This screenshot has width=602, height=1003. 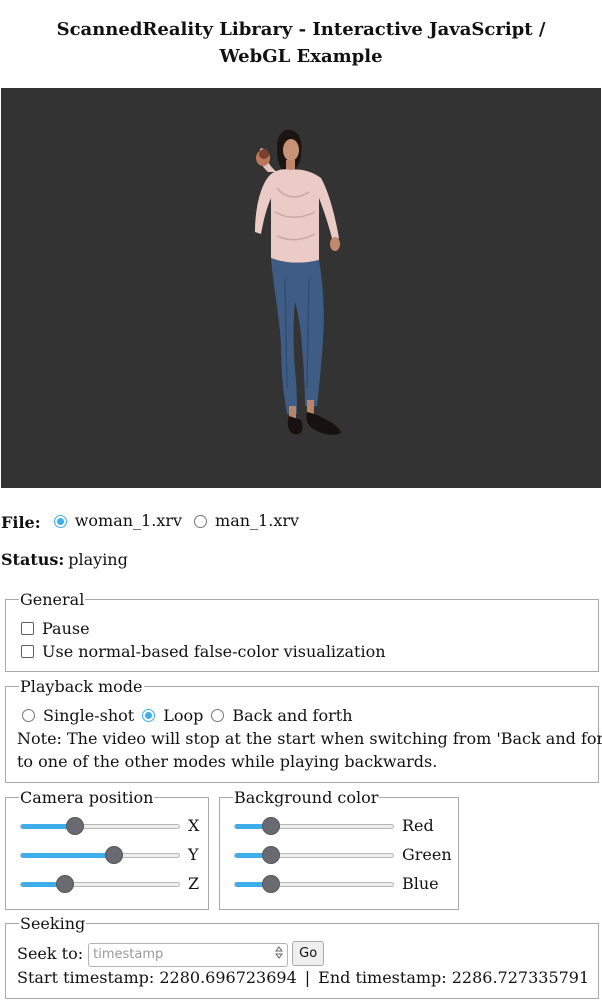 I want to click on blue-slider, so click(x=314, y=883).